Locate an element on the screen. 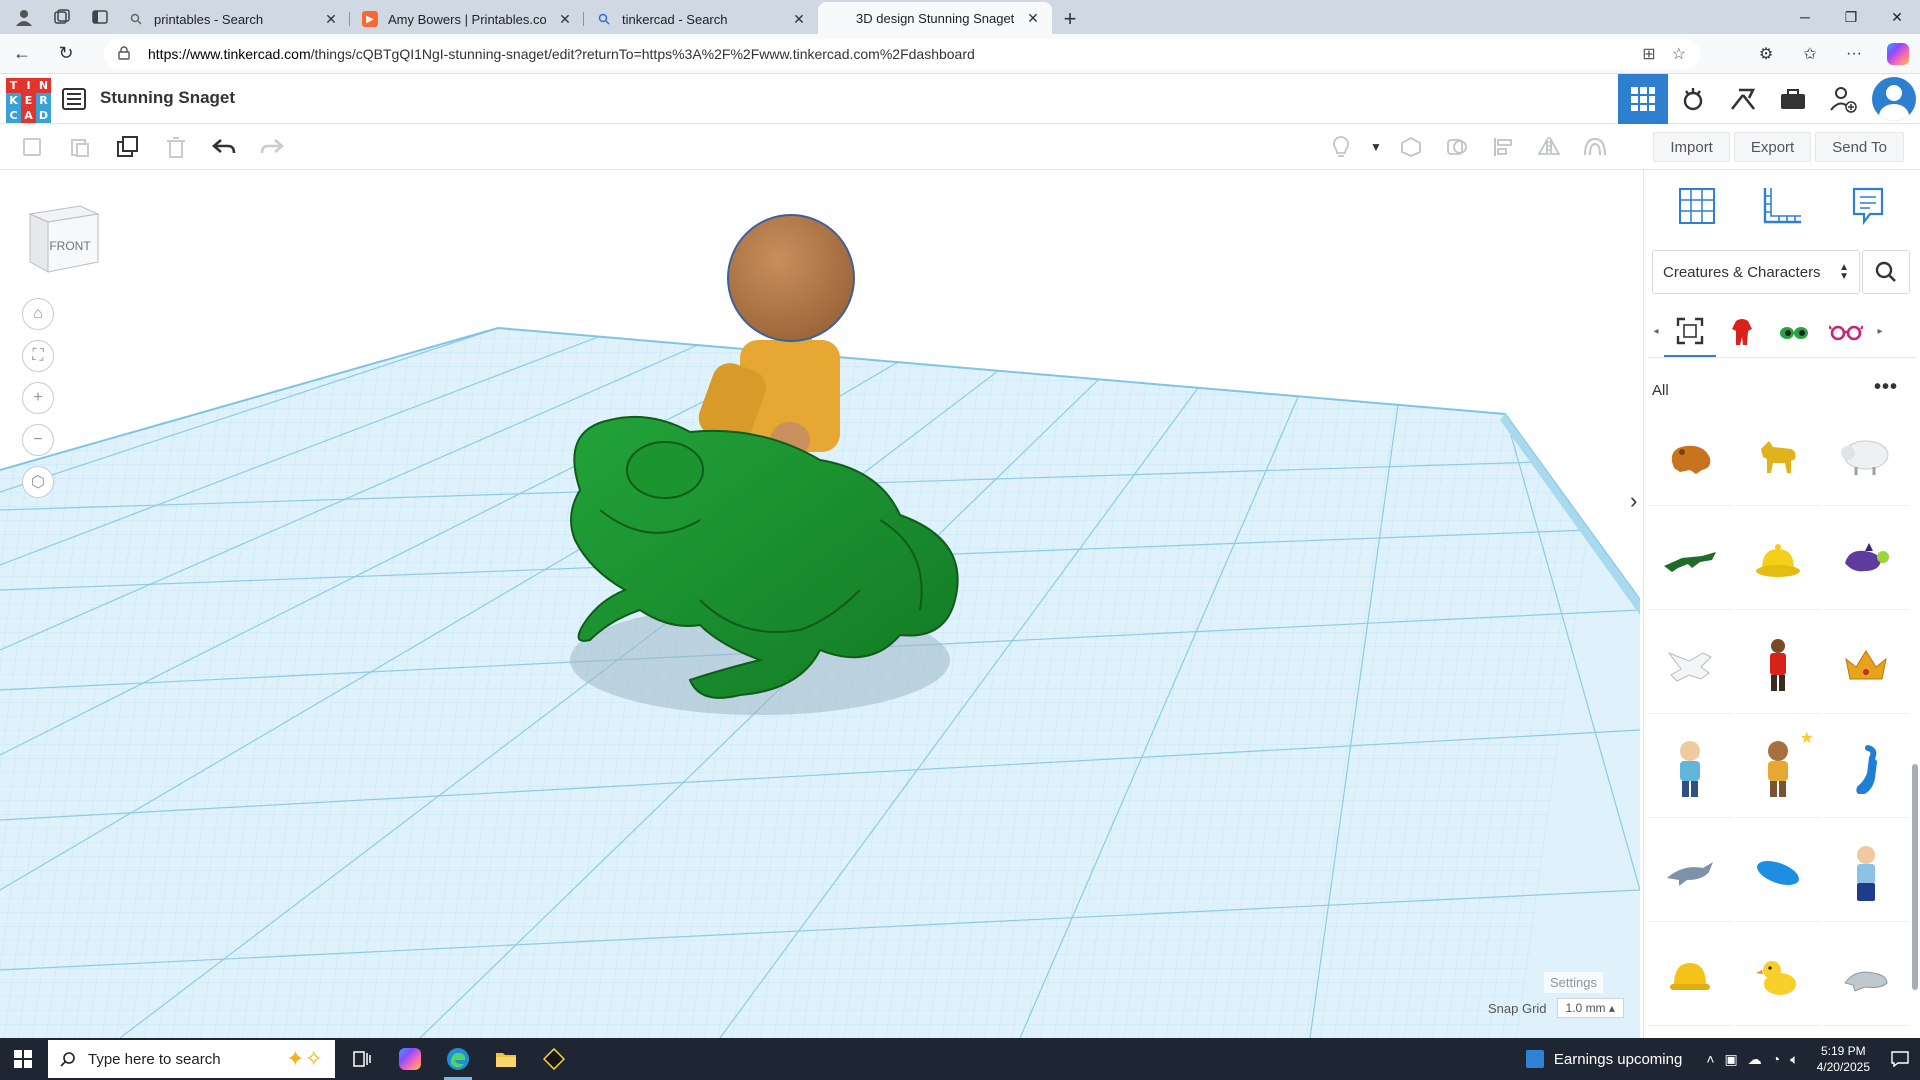 This screenshot has width=1920, height=1080. zoom-out-icon: − is located at coordinates (38, 440).